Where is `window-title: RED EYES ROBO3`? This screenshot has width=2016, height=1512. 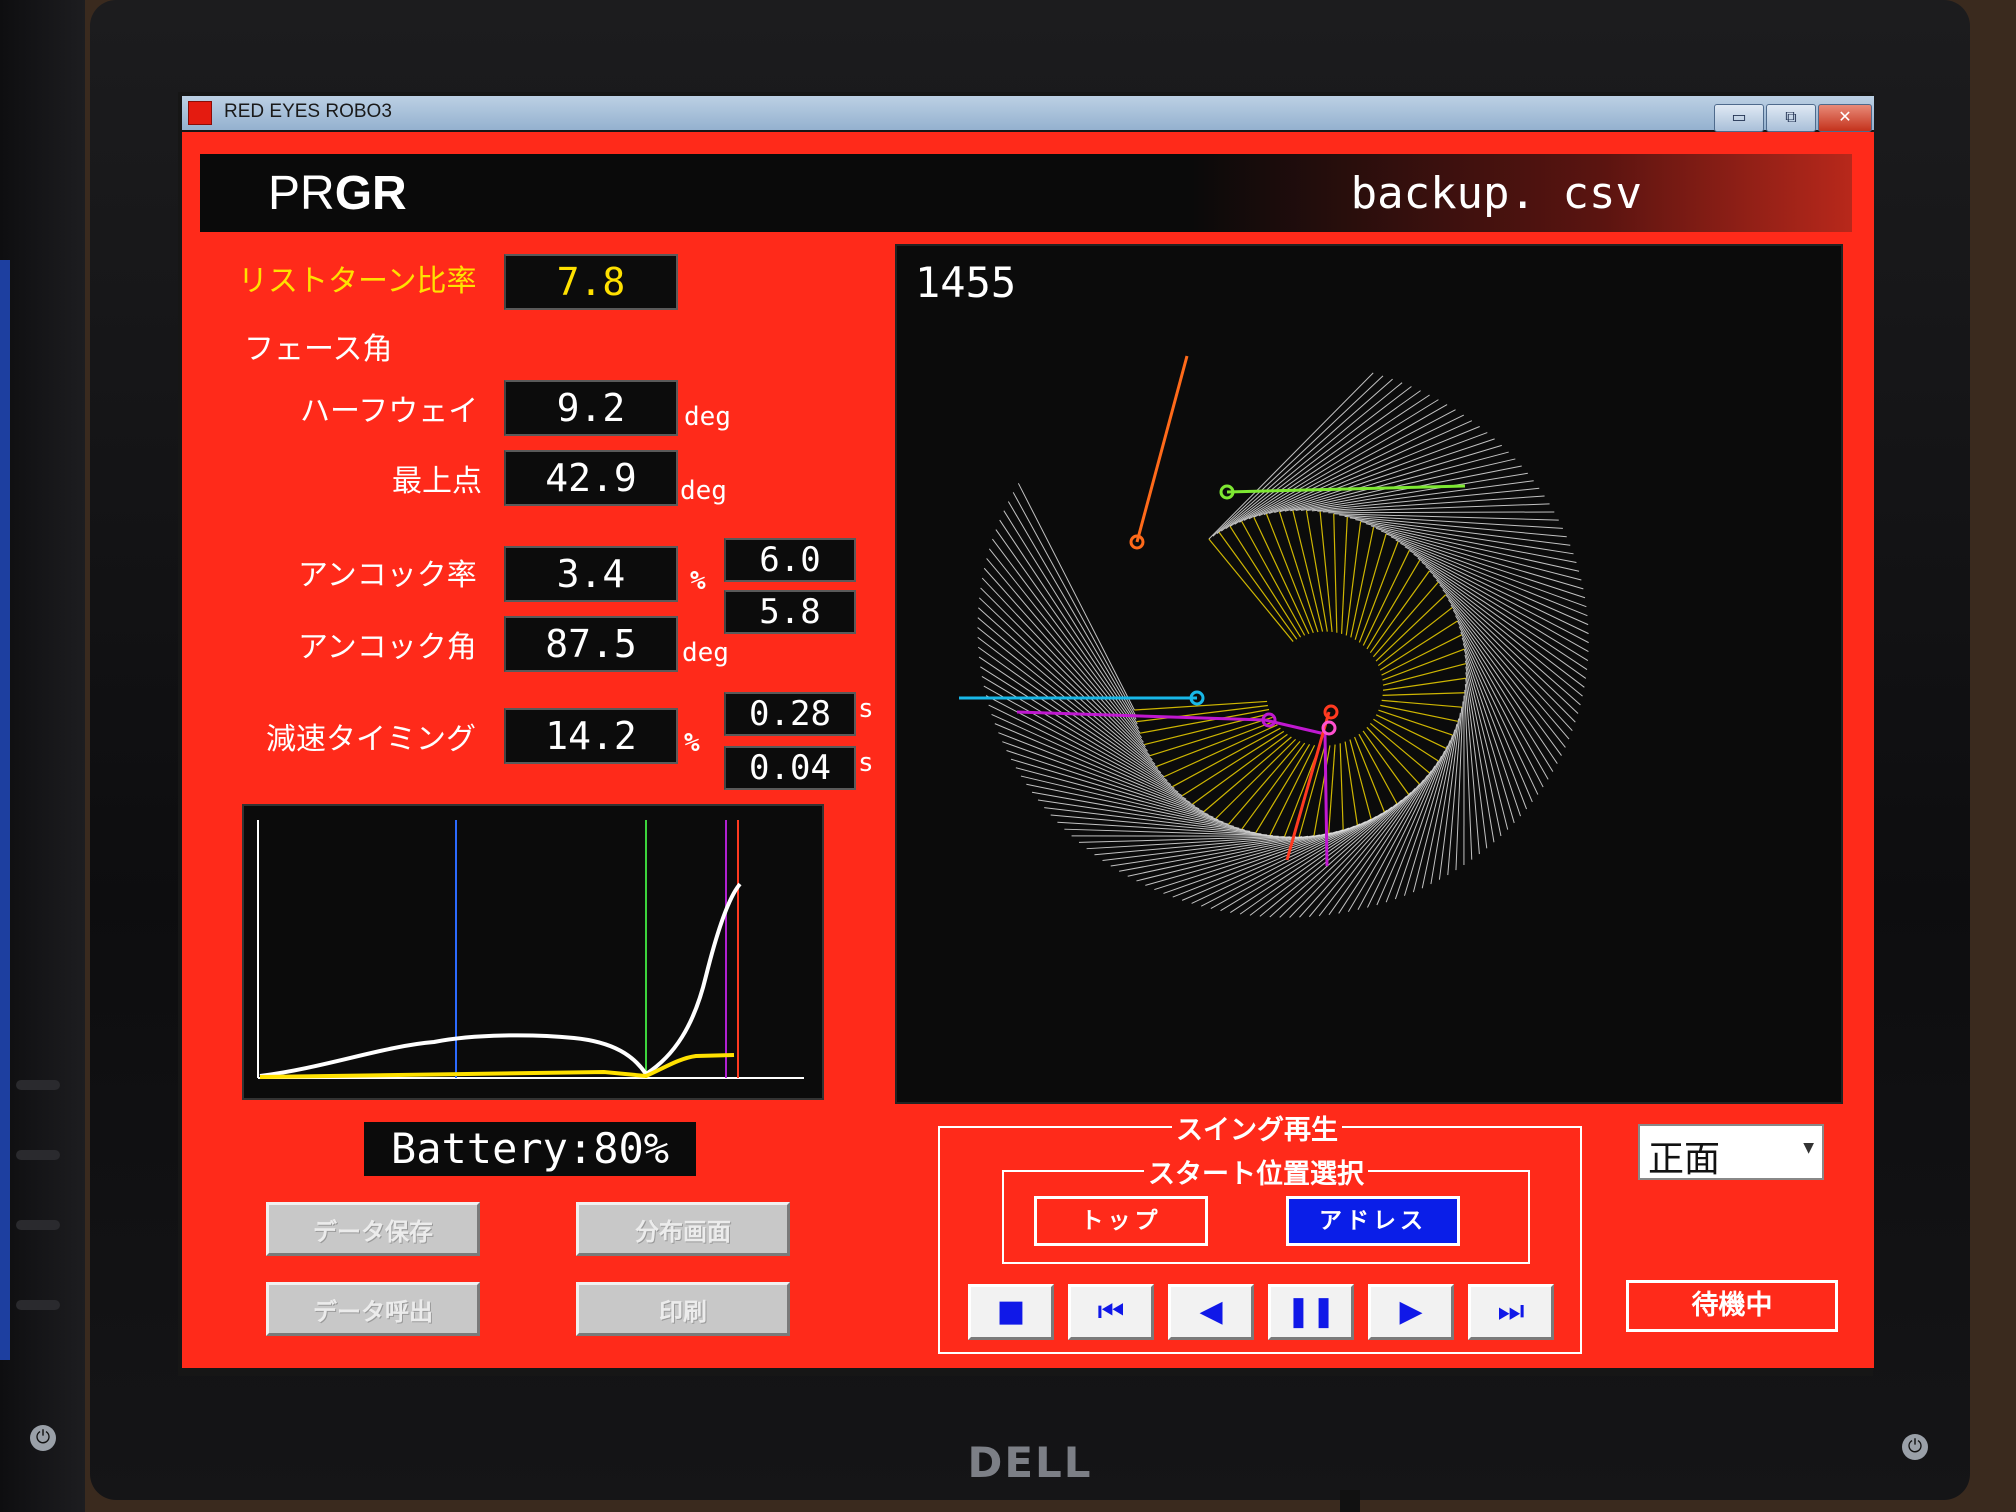
window-title: RED EYES ROBO3 is located at coordinates (308, 111).